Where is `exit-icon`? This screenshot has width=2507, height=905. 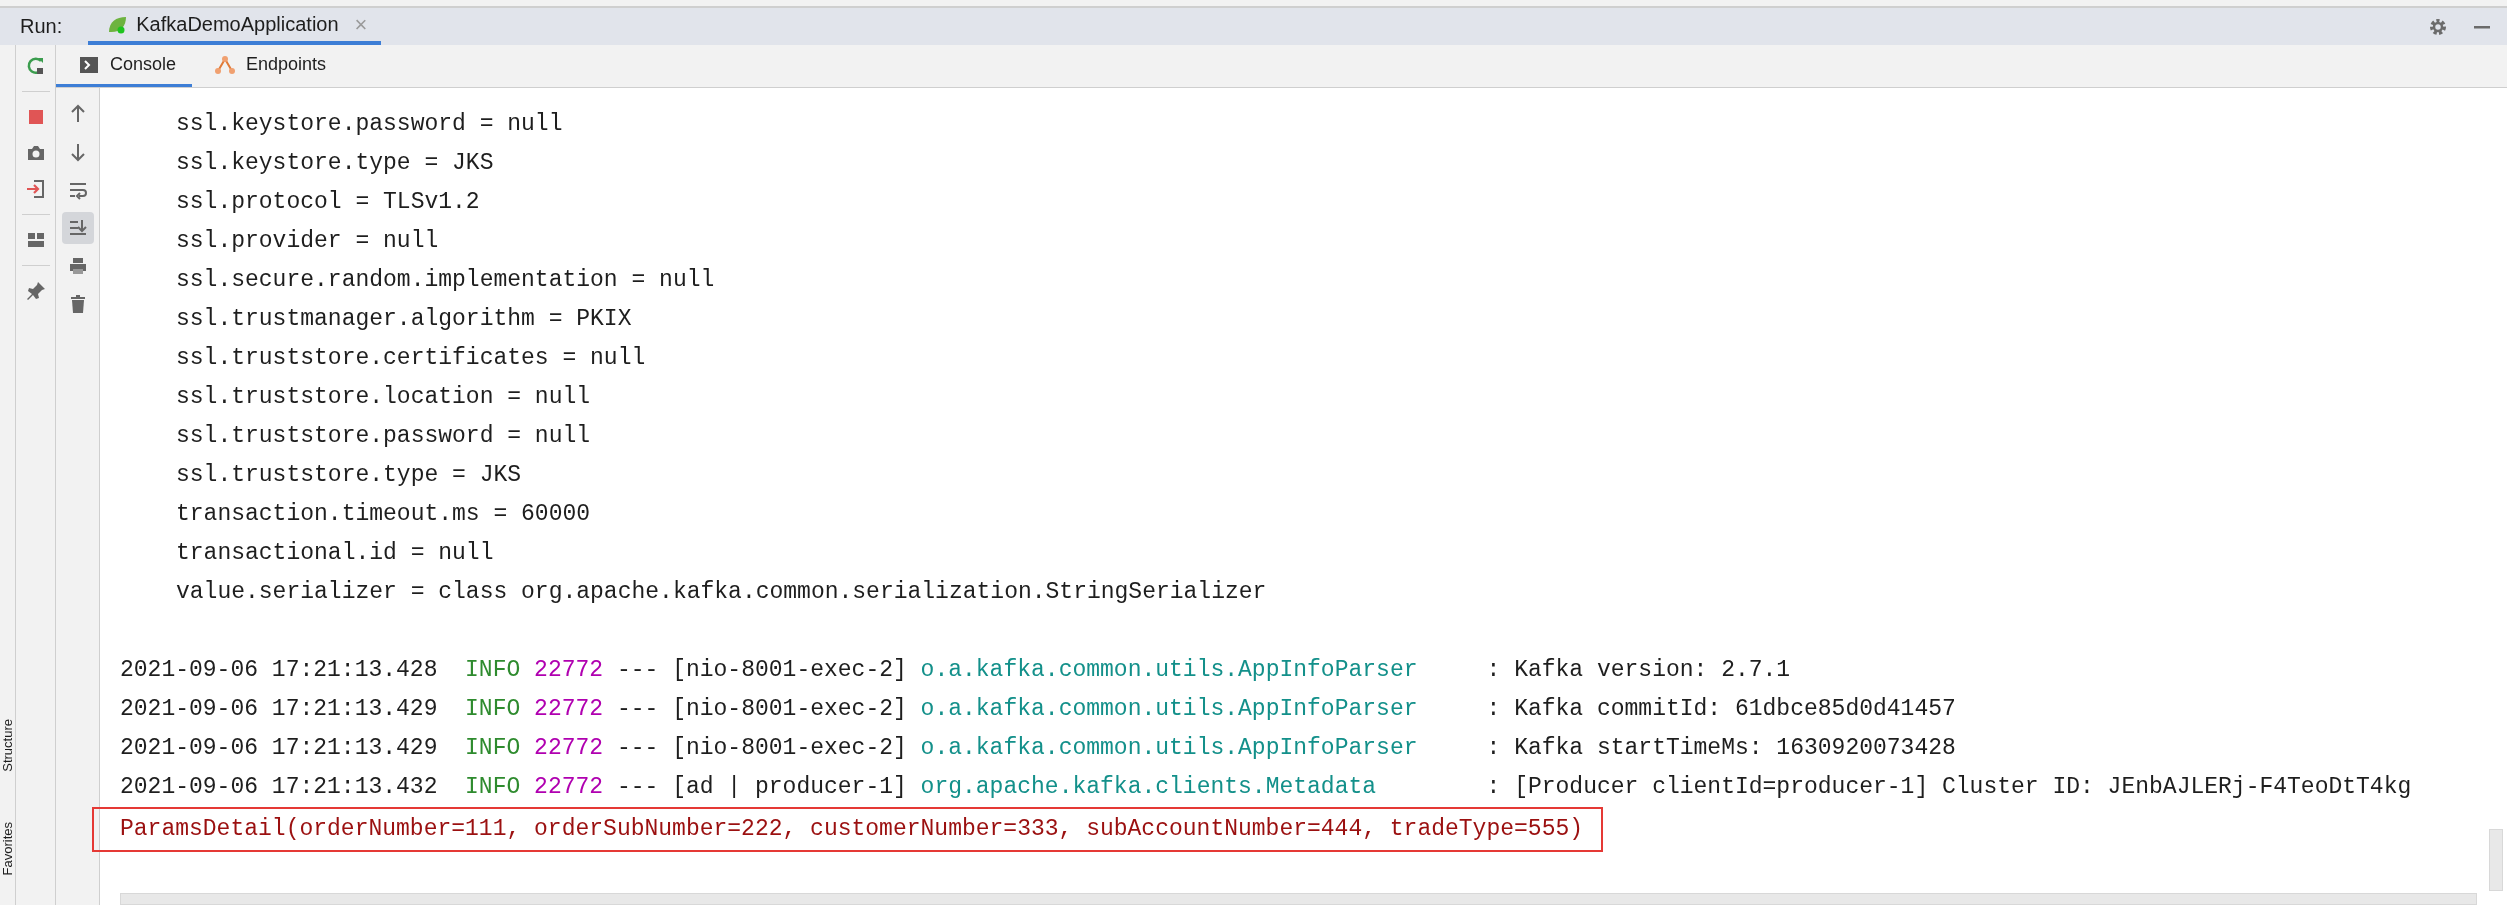
exit-icon is located at coordinates (35, 189).